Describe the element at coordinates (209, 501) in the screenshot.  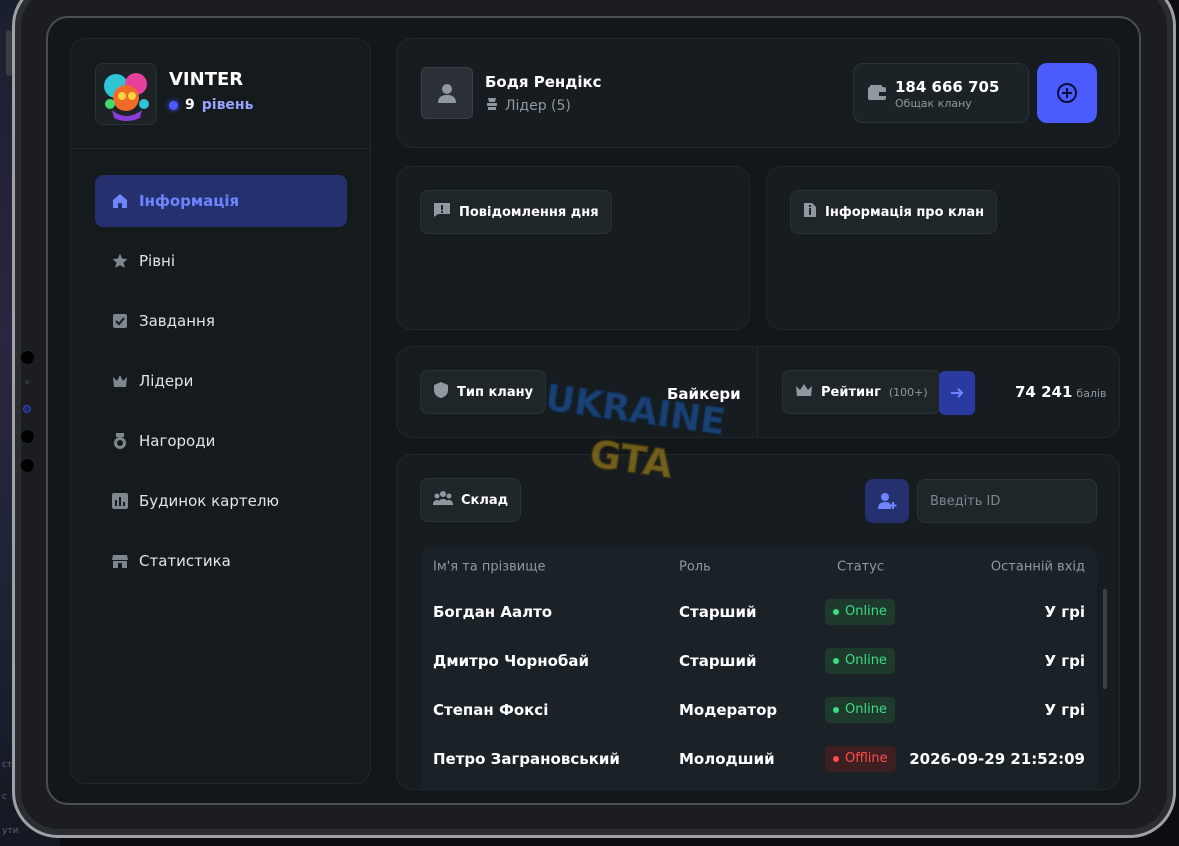
I see `sidebar-item-label: Будинок картелю` at that location.